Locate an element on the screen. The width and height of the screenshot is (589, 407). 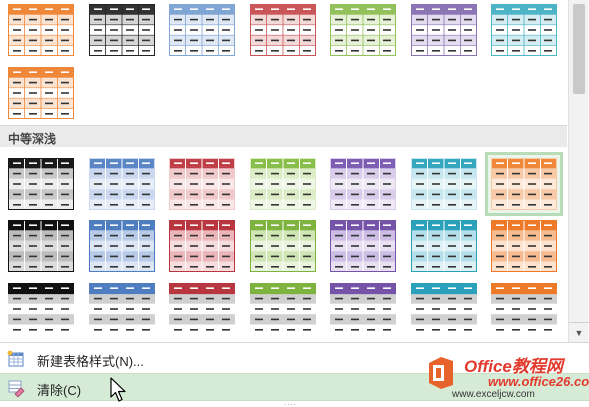
table-style-medium3-red is located at coordinates (202, 309).